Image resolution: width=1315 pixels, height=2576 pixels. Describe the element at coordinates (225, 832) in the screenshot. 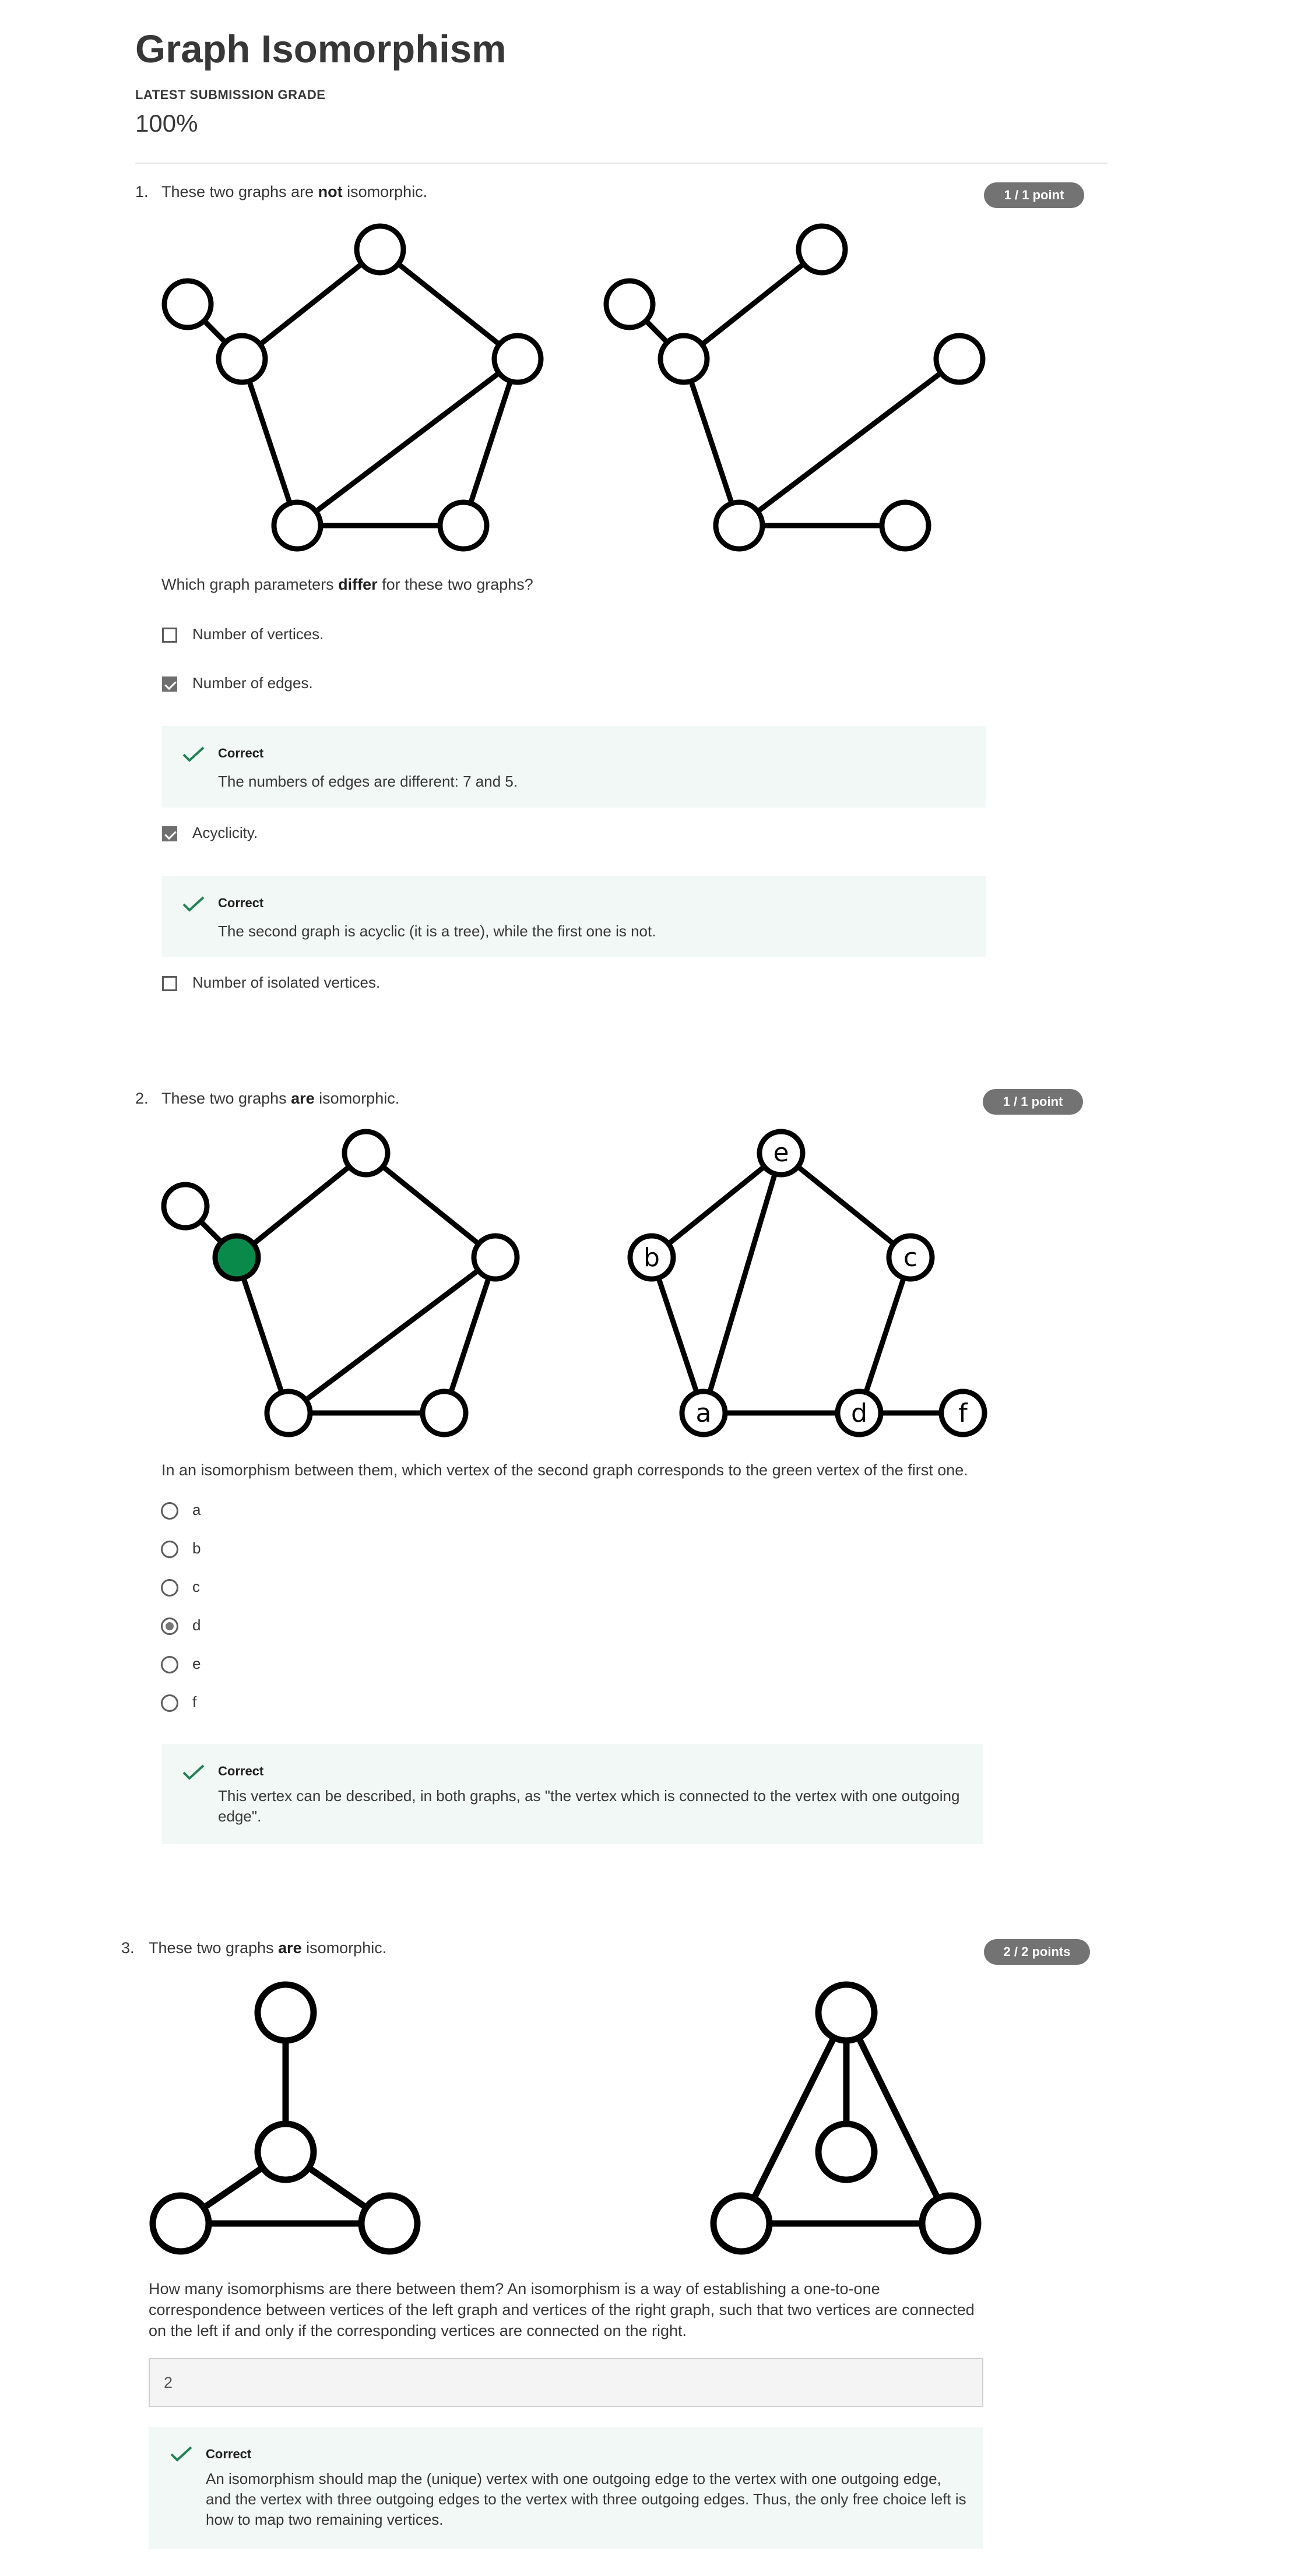

I see `option-label: Acyclicity.` at that location.